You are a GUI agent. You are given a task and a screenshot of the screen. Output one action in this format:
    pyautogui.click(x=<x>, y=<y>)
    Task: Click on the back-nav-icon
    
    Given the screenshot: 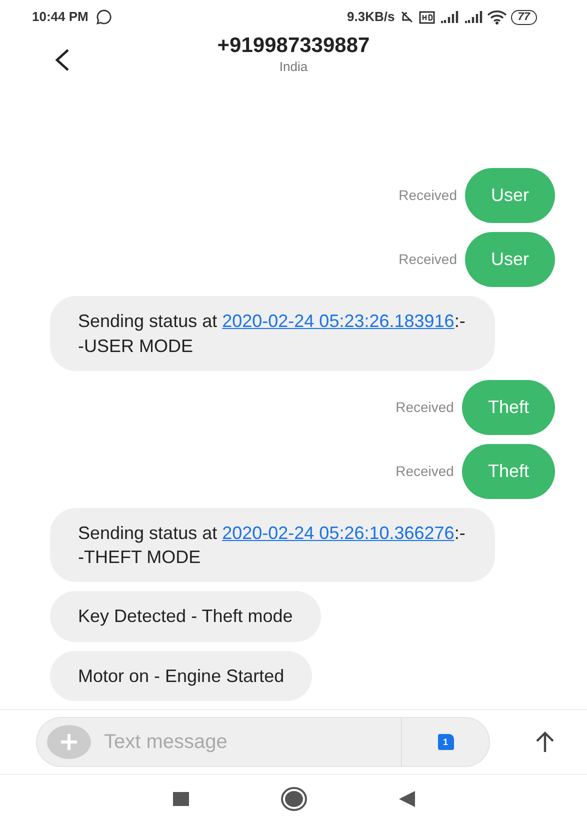 What is the action you would take?
    pyautogui.click(x=407, y=799)
    